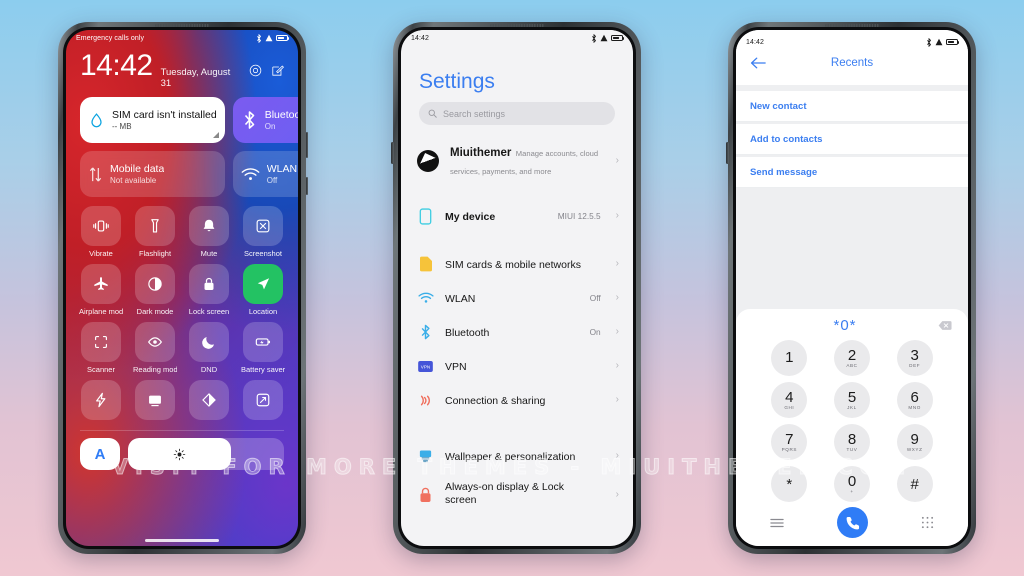 The height and width of the screenshot is (576, 1024). I want to click on quick-tile-dnd: DND, so click(209, 348).